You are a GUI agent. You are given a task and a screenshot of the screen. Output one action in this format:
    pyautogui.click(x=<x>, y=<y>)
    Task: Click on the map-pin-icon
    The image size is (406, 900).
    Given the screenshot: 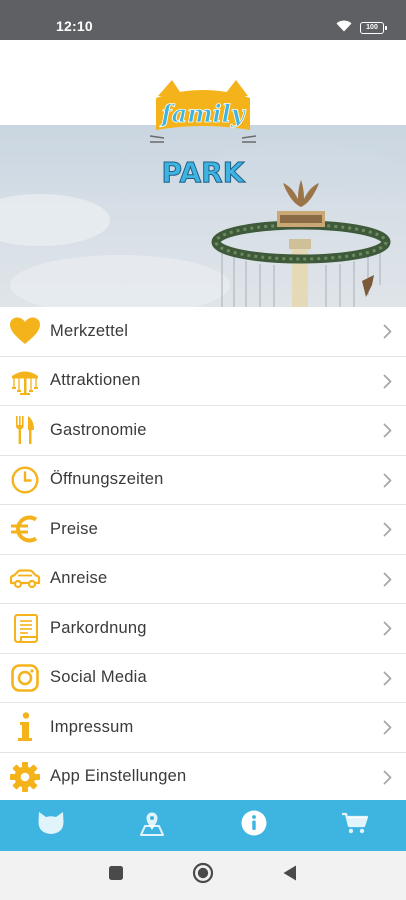 What is the action you would take?
    pyautogui.click(x=152, y=825)
    